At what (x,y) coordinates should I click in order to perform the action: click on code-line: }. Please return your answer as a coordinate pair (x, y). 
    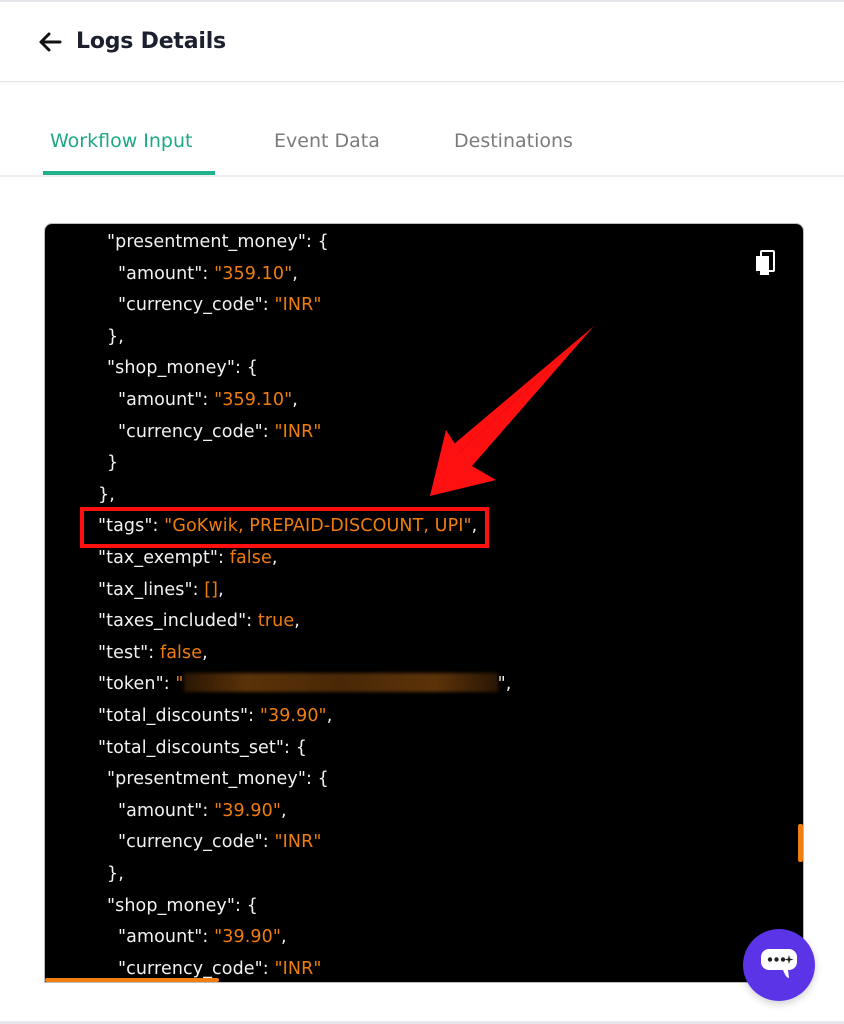
    Looking at the image, I should click on (112, 463).